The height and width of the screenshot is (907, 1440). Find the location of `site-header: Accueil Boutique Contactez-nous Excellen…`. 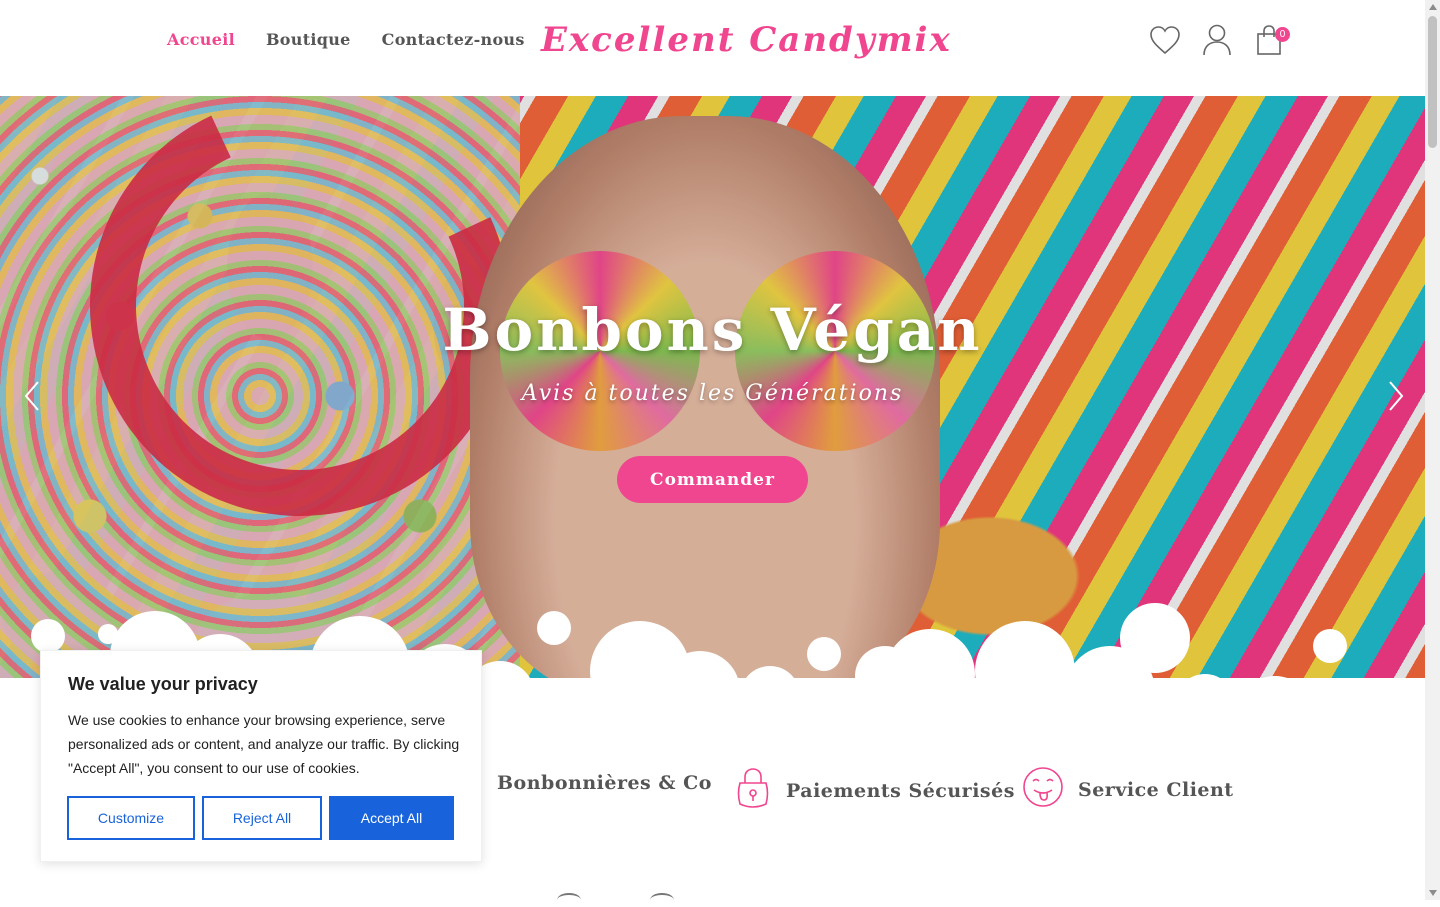

site-header: Accueil Boutique Contactez-nous Excellen… is located at coordinates (712, 48).